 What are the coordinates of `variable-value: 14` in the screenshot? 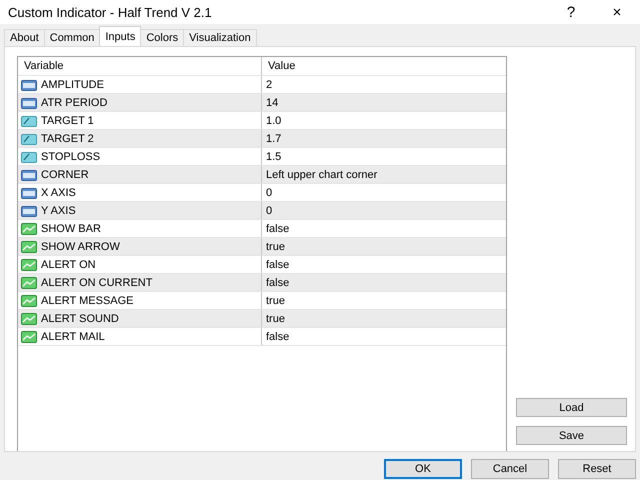 It's located at (272, 102).